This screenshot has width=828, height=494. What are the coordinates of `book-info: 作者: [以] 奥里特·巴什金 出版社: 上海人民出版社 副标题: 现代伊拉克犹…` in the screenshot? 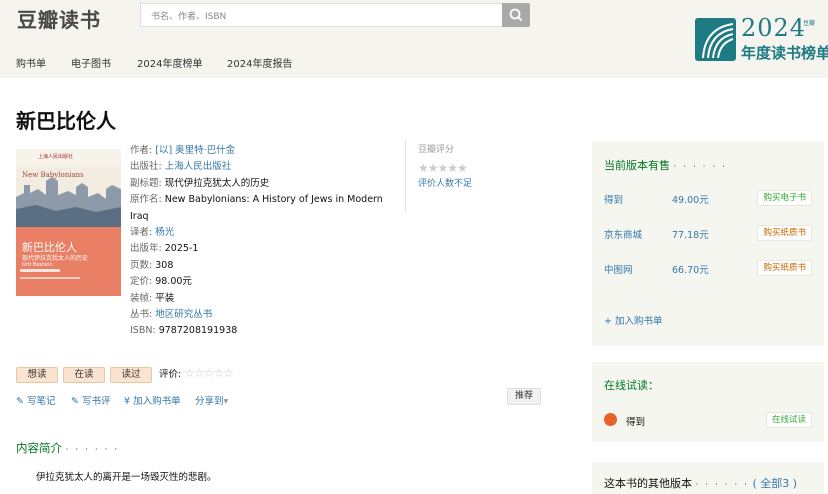 It's located at (260, 241).